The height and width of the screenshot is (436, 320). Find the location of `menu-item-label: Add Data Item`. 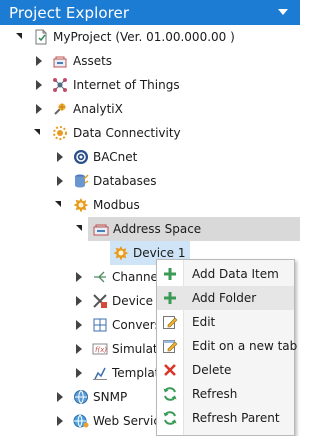

menu-item-label: Add Data Item is located at coordinates (235, 274).